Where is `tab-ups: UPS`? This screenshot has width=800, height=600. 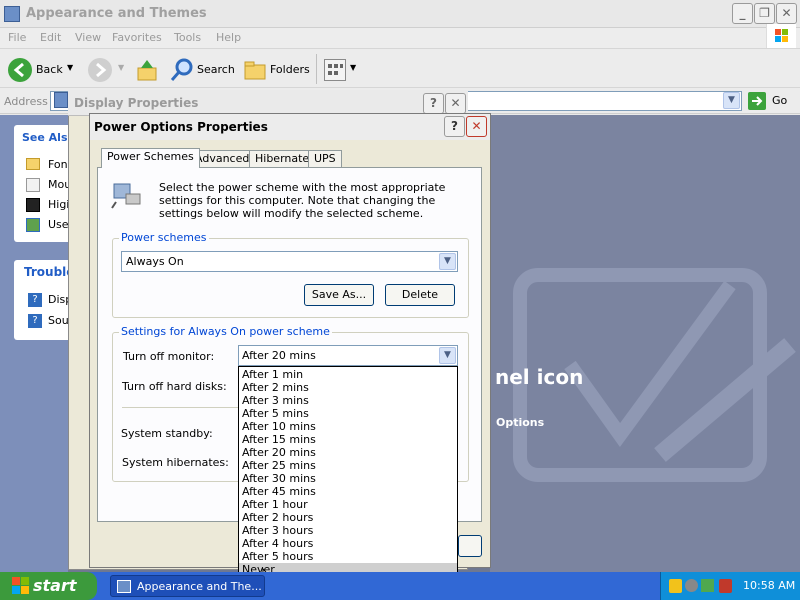
tab-ups: UPS is located at coordinates (325, 159).